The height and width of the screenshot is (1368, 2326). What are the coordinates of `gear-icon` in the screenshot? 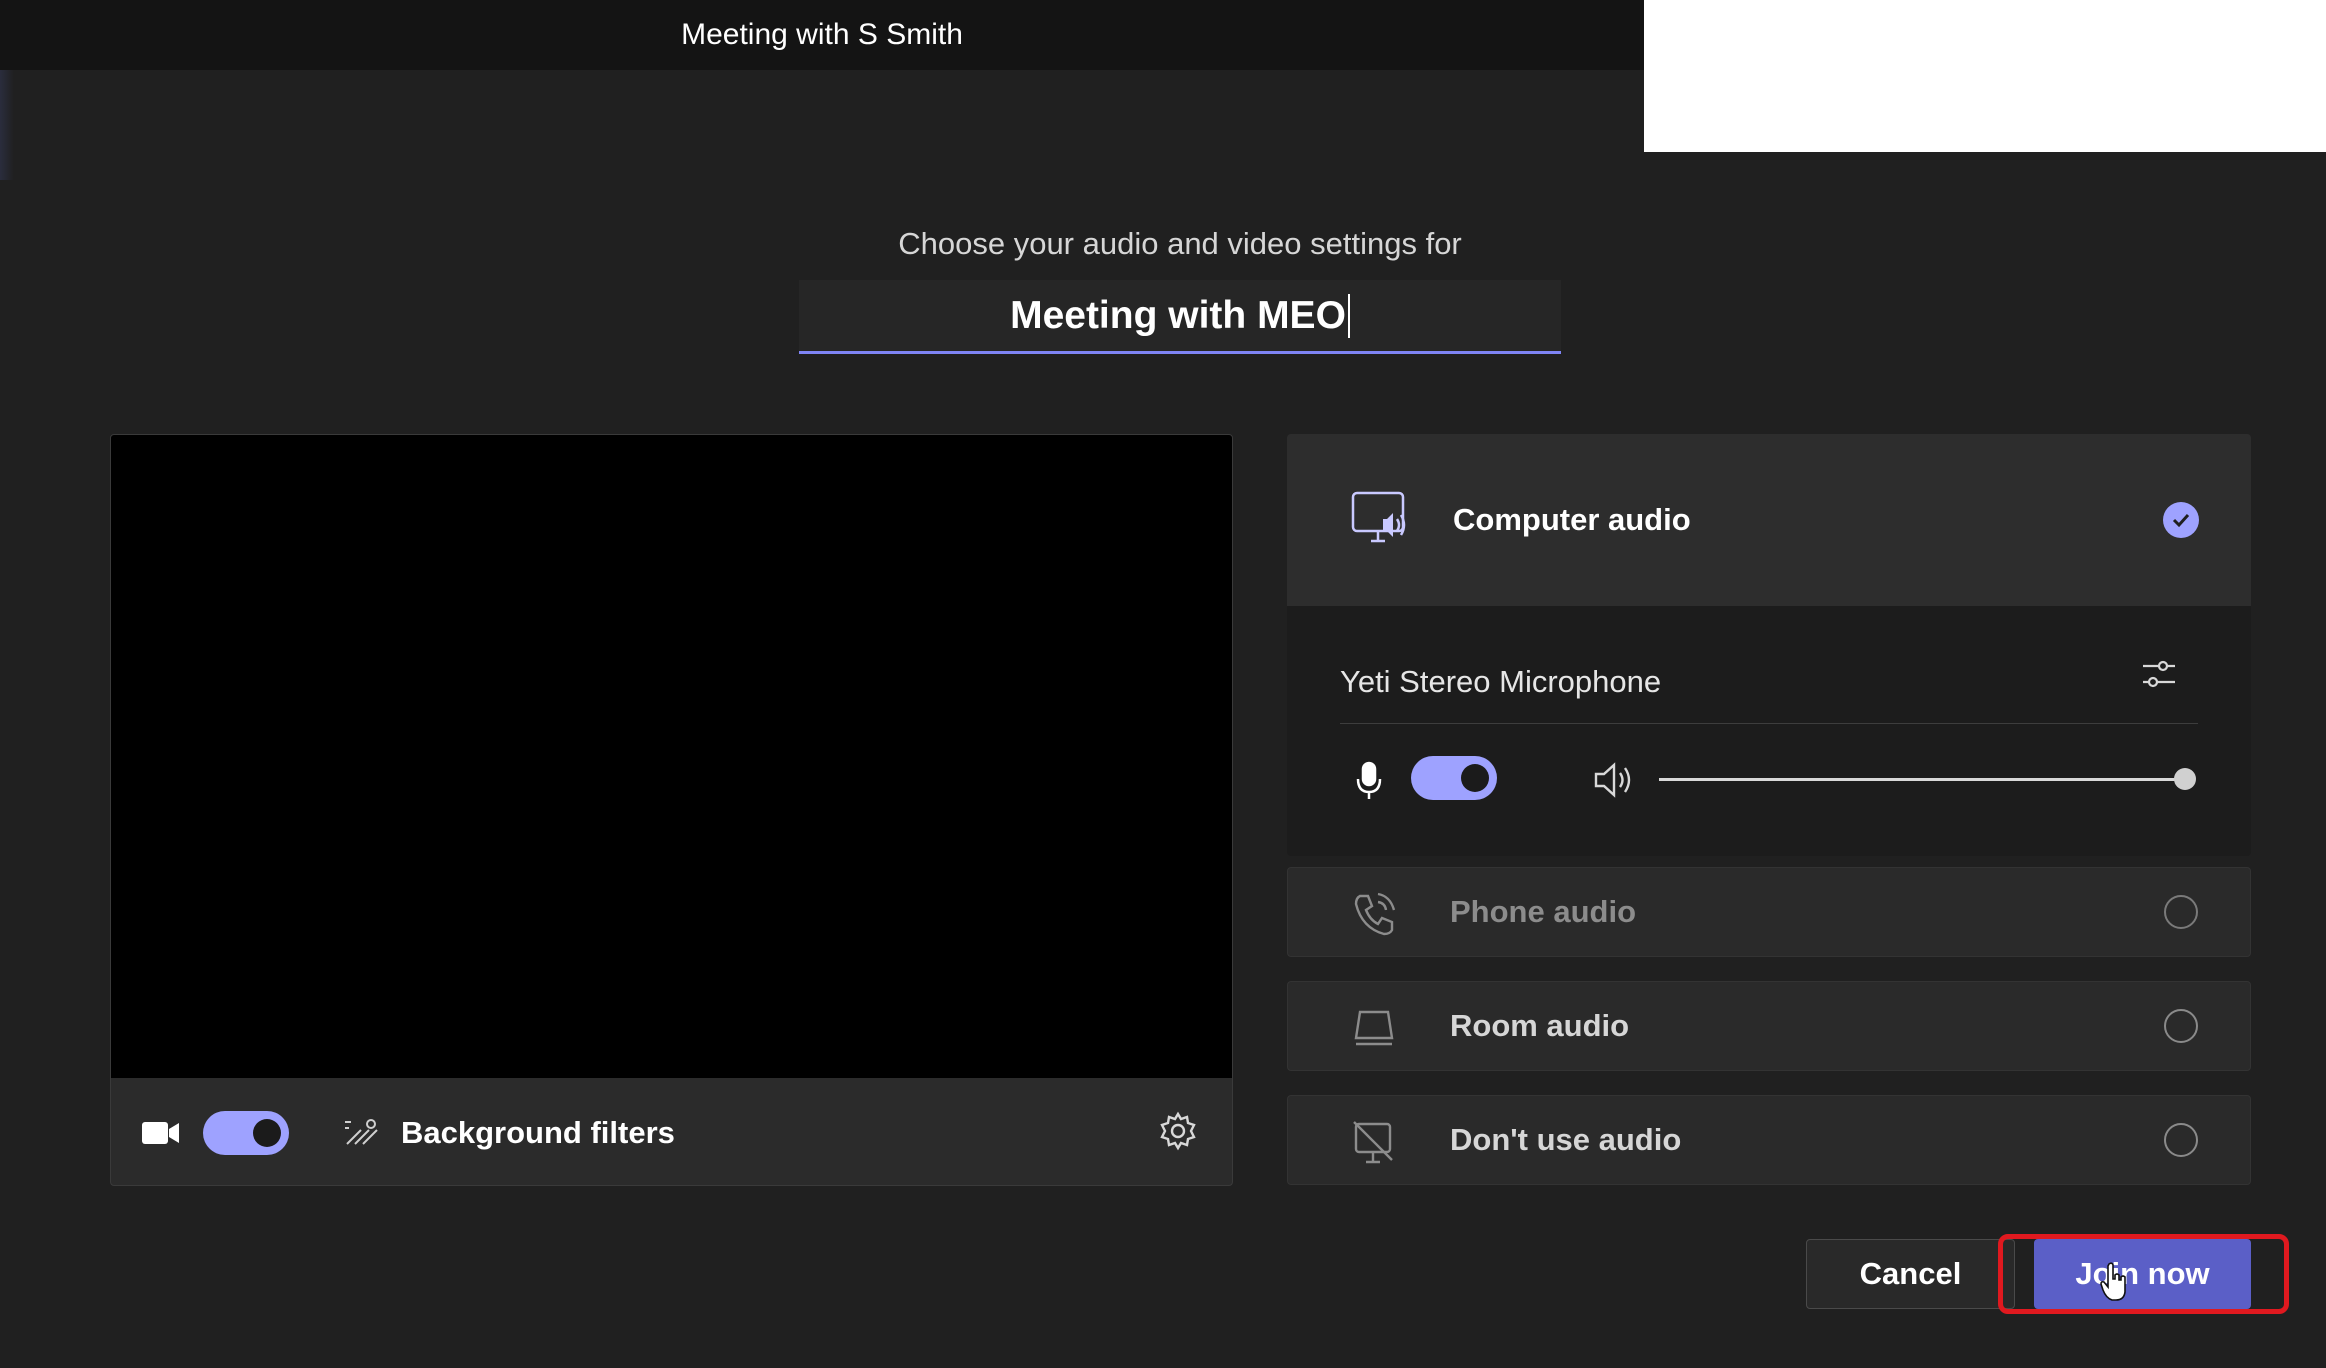 It's located at (1178, 1131).